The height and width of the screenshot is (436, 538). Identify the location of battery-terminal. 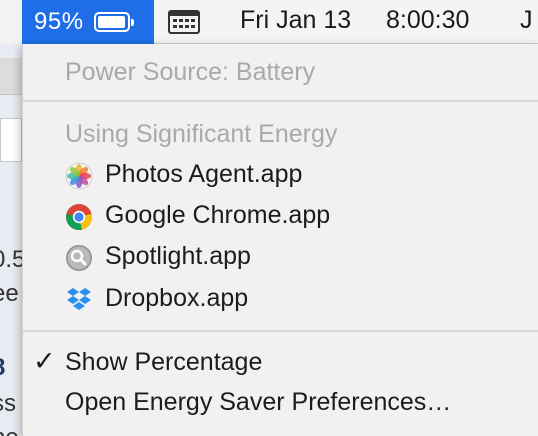
(132, 22).